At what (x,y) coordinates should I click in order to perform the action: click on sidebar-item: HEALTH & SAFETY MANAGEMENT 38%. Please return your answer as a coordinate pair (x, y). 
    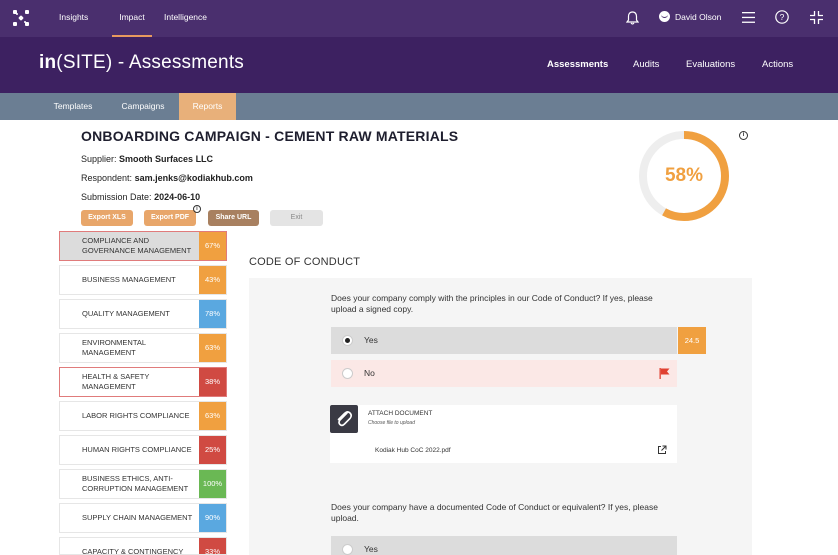
    Looking at the image, I should click on (143, 382).